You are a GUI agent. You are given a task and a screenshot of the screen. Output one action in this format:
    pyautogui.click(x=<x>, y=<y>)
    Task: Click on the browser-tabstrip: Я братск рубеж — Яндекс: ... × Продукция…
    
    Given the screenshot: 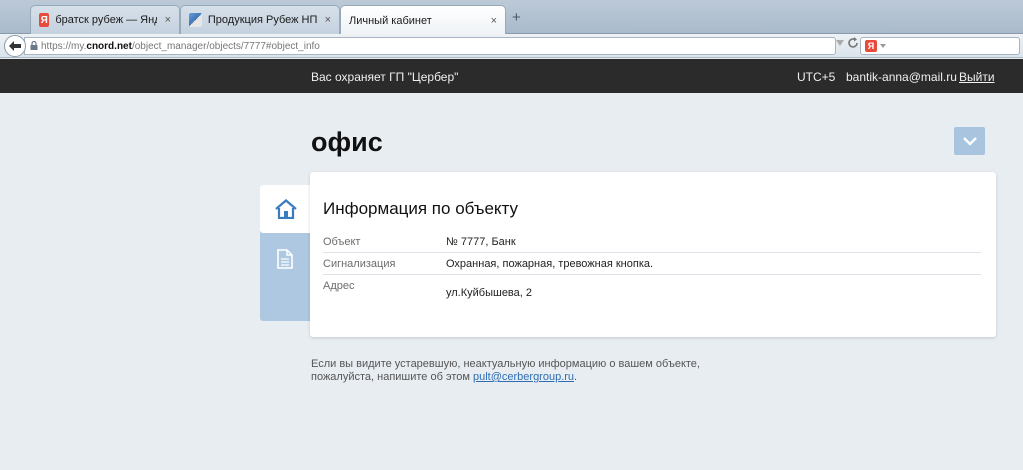 What is the action you would take?
    pyautogui.click(x=511, y=17)
    